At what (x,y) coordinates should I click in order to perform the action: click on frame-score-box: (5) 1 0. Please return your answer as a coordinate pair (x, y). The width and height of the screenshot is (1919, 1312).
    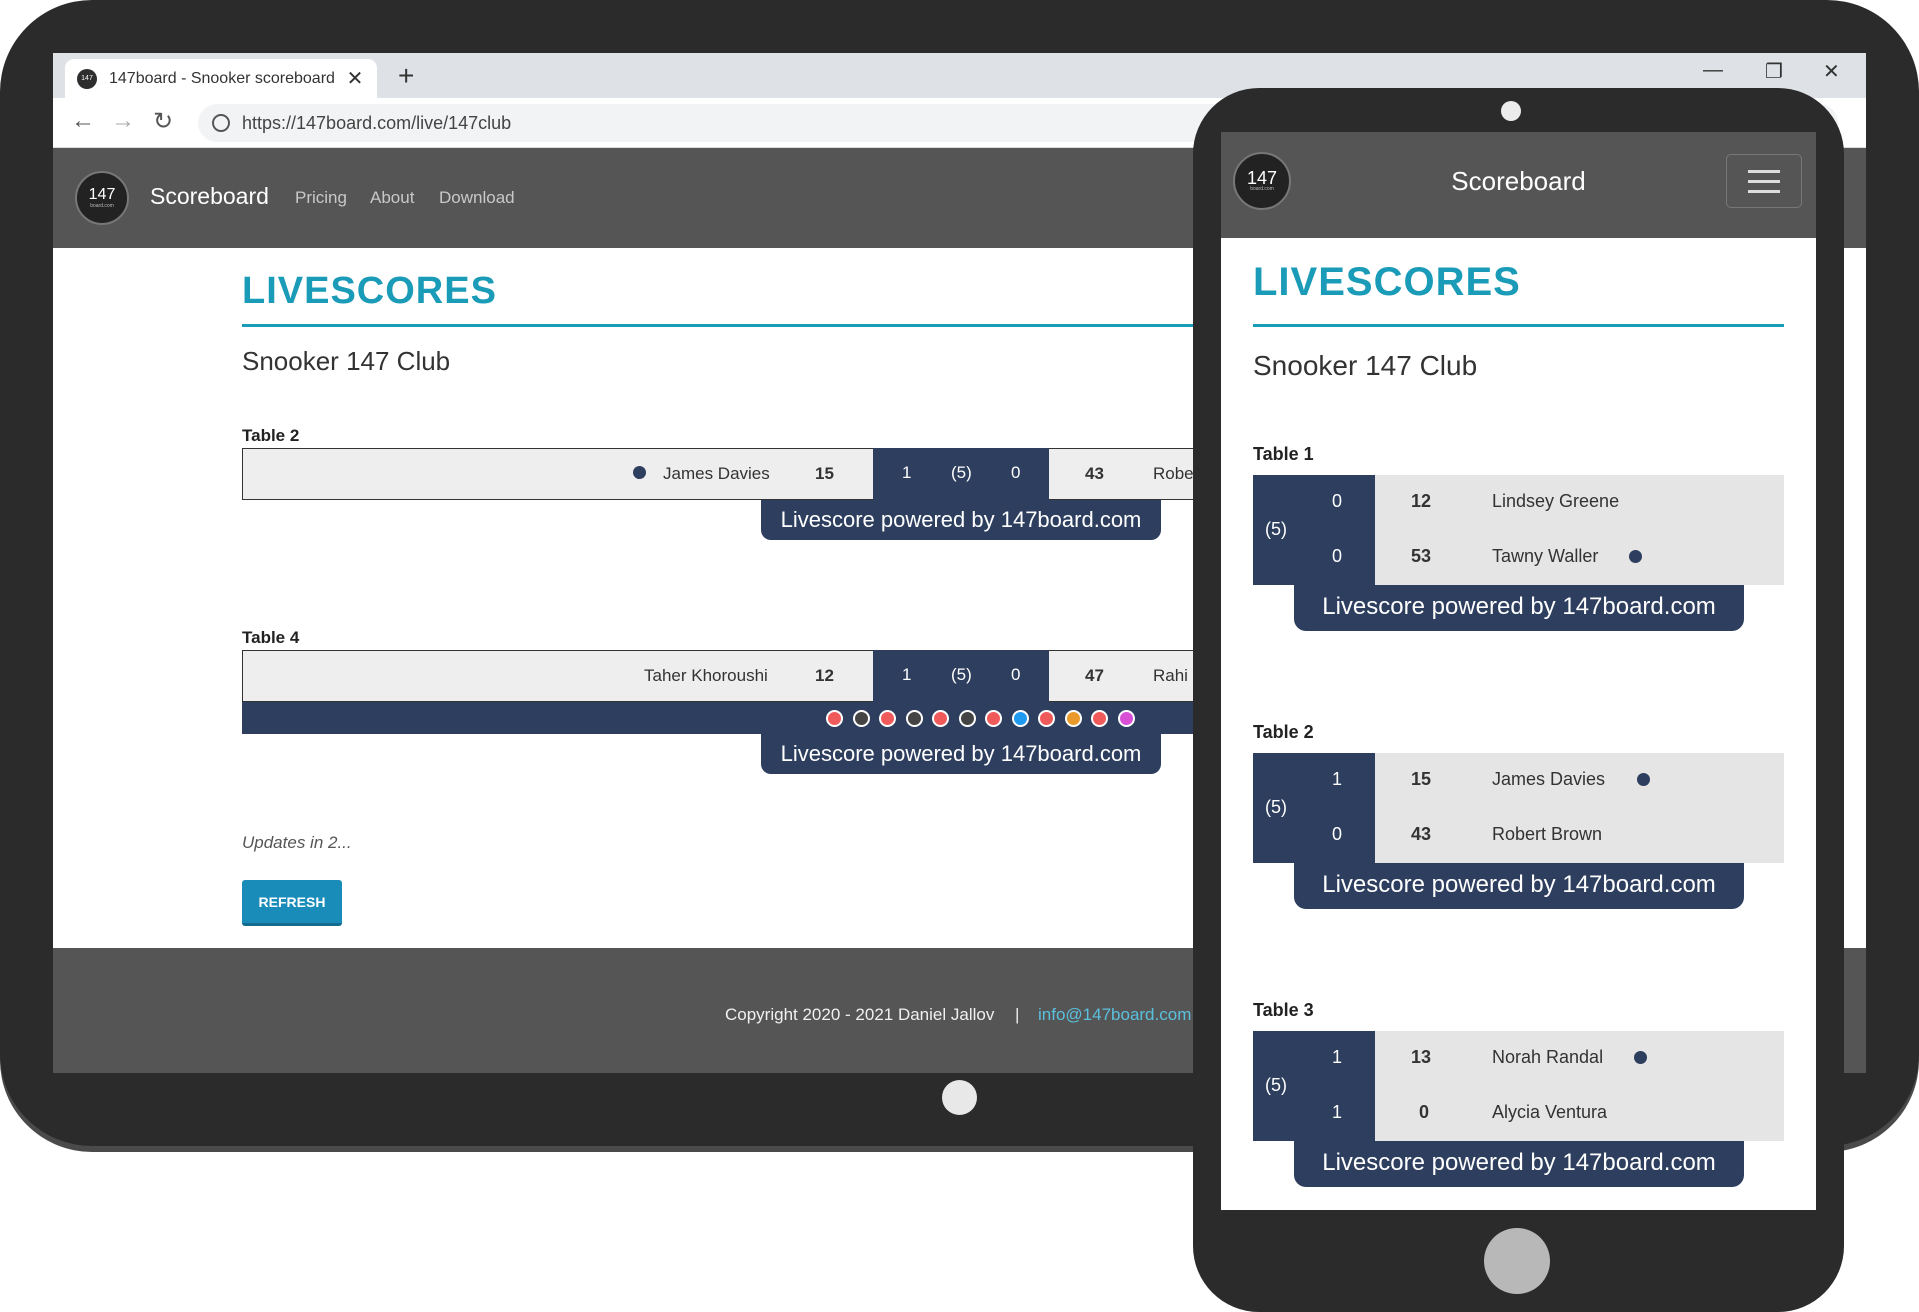
    Looking at the image, I should click on (1314, 808).